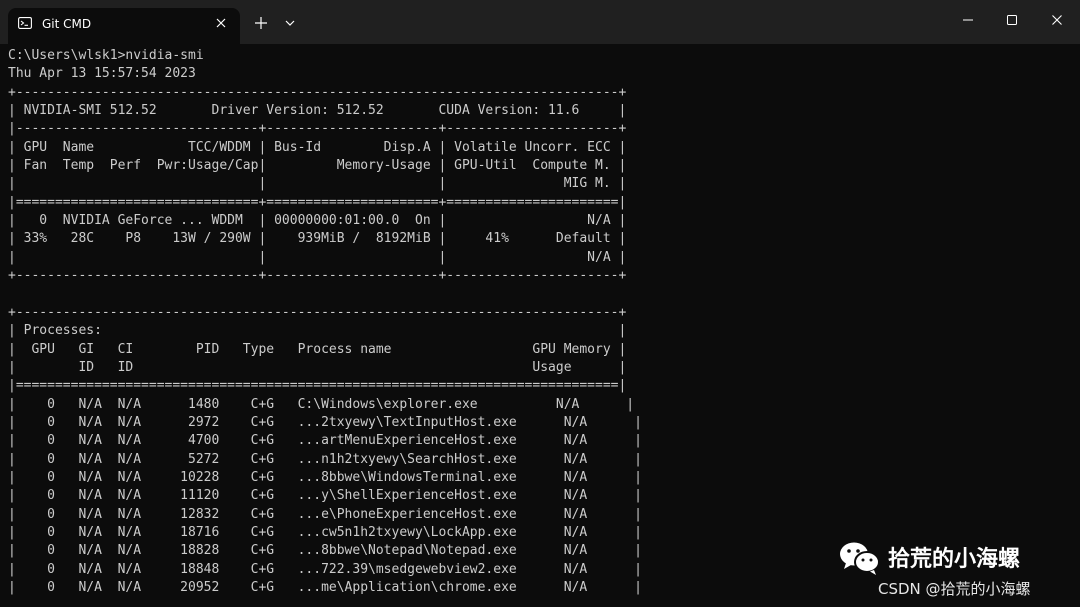 Image resolution: width=1080 pixels, height=607 pixels. I want to click on console-line: | ID ID Usage |, so click(317, 367).